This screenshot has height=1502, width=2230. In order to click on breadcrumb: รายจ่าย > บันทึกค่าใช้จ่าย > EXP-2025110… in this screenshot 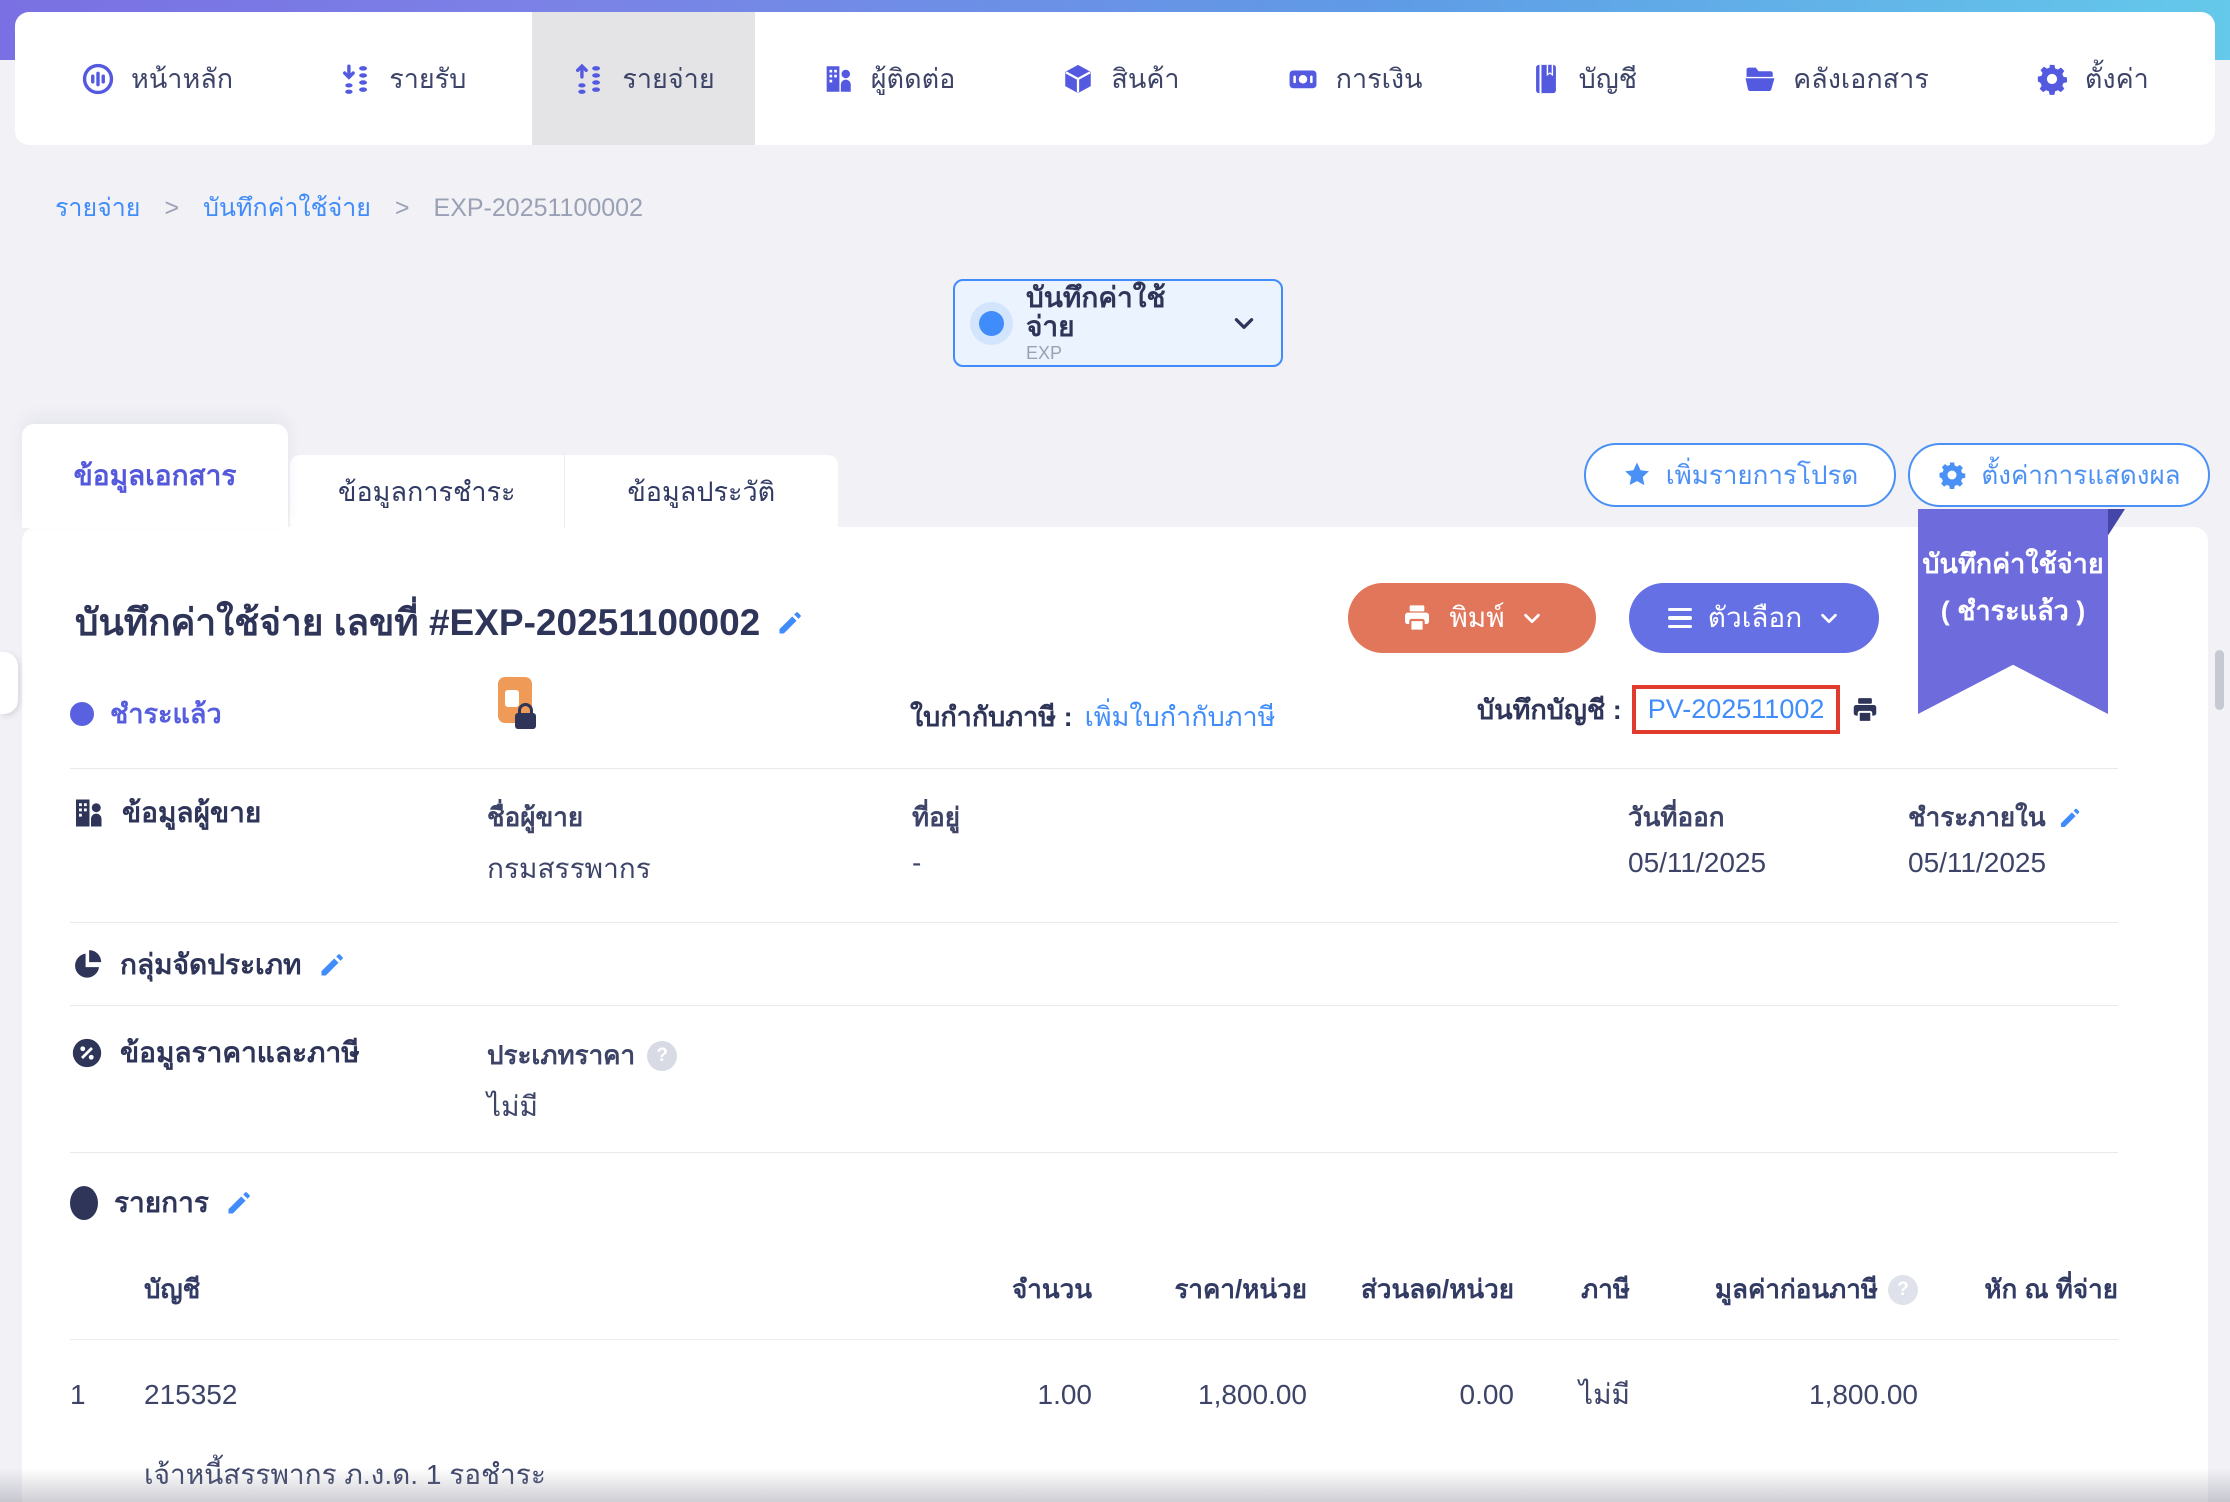, I will do `click(349, 208)`.